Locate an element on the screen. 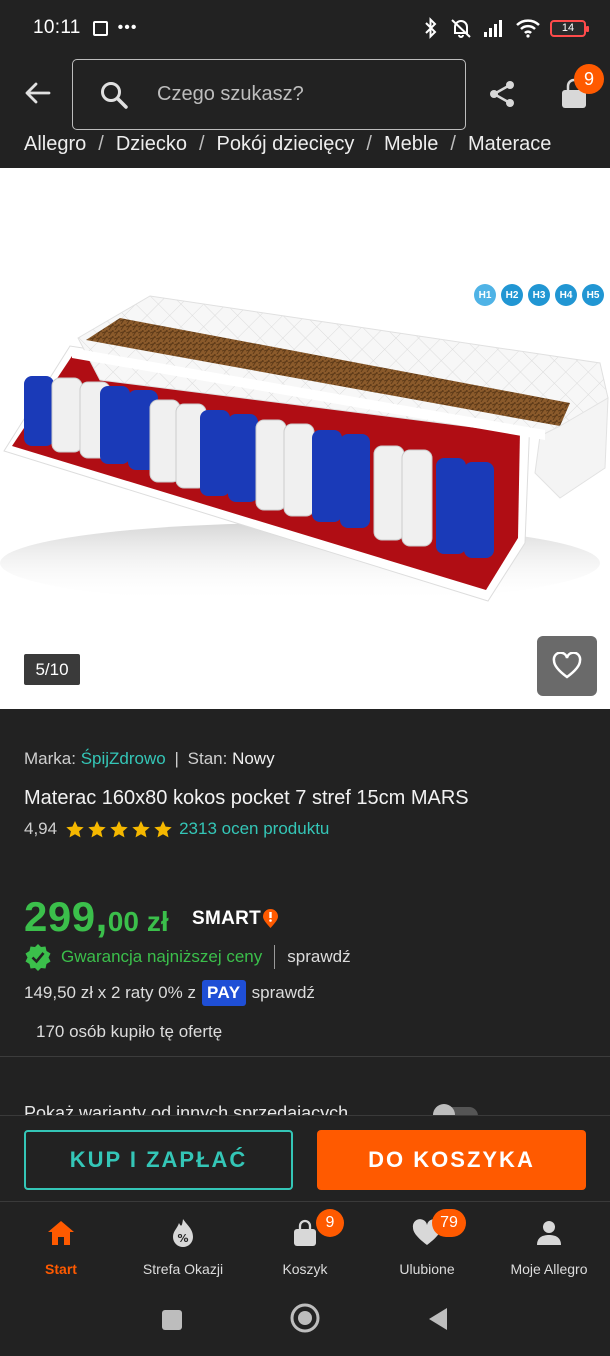  signal-icon is located at coordinates (493, 28).